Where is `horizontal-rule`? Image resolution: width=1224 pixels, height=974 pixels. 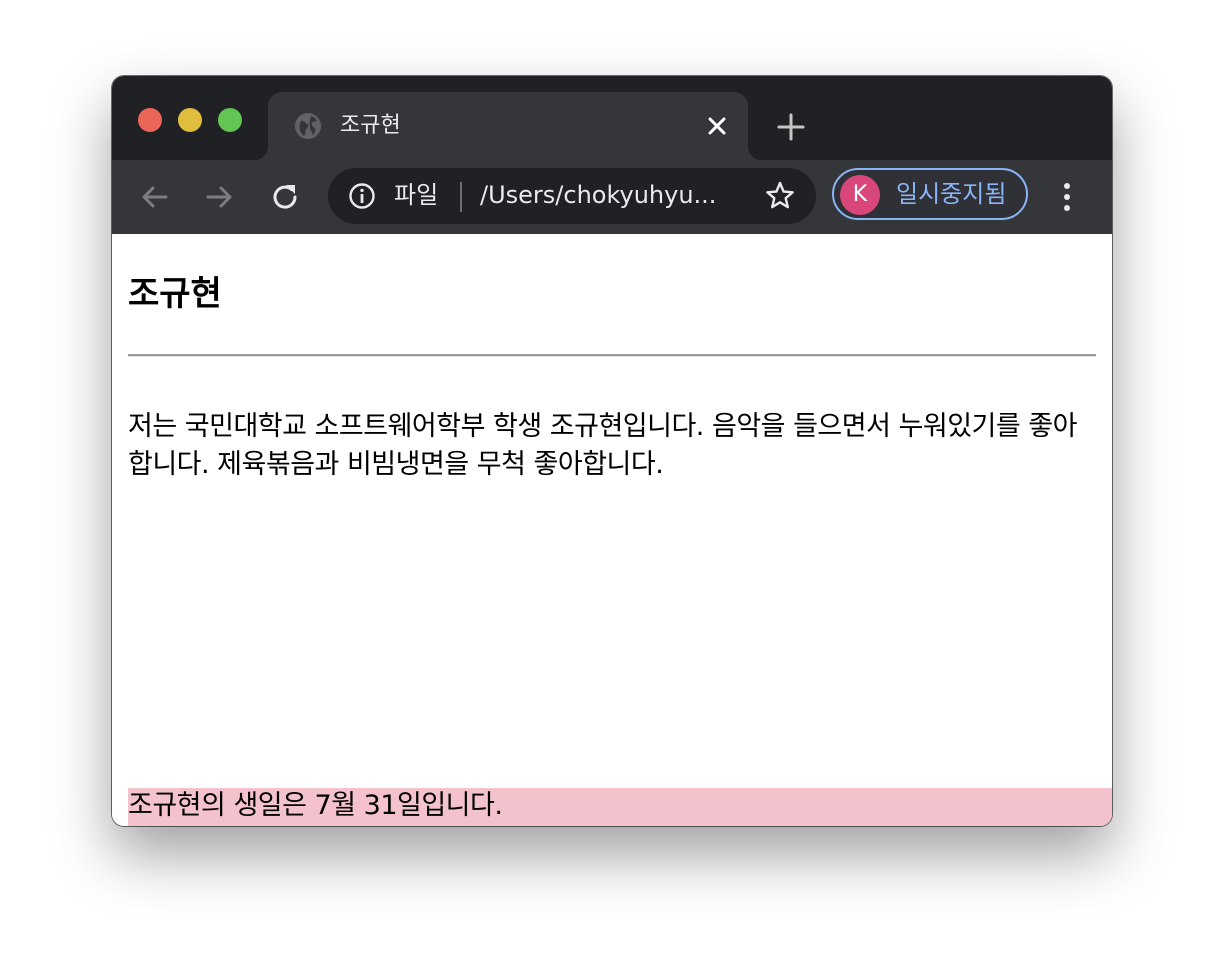 horizontal-rule is located at coordinates (612, 355).